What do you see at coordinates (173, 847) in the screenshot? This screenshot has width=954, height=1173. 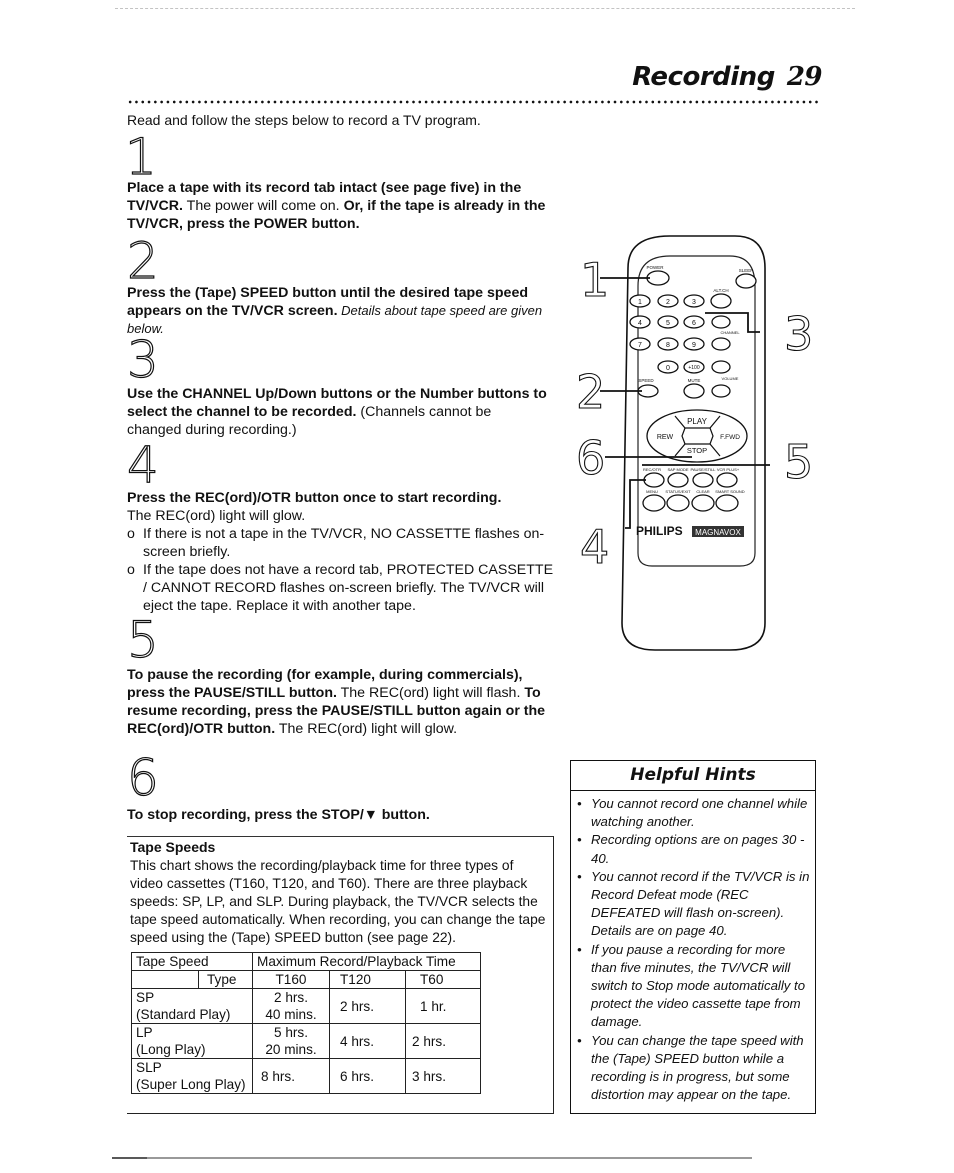 I see `tape-speeds-title: Tape Speeds` at bounding box center [173, 847].